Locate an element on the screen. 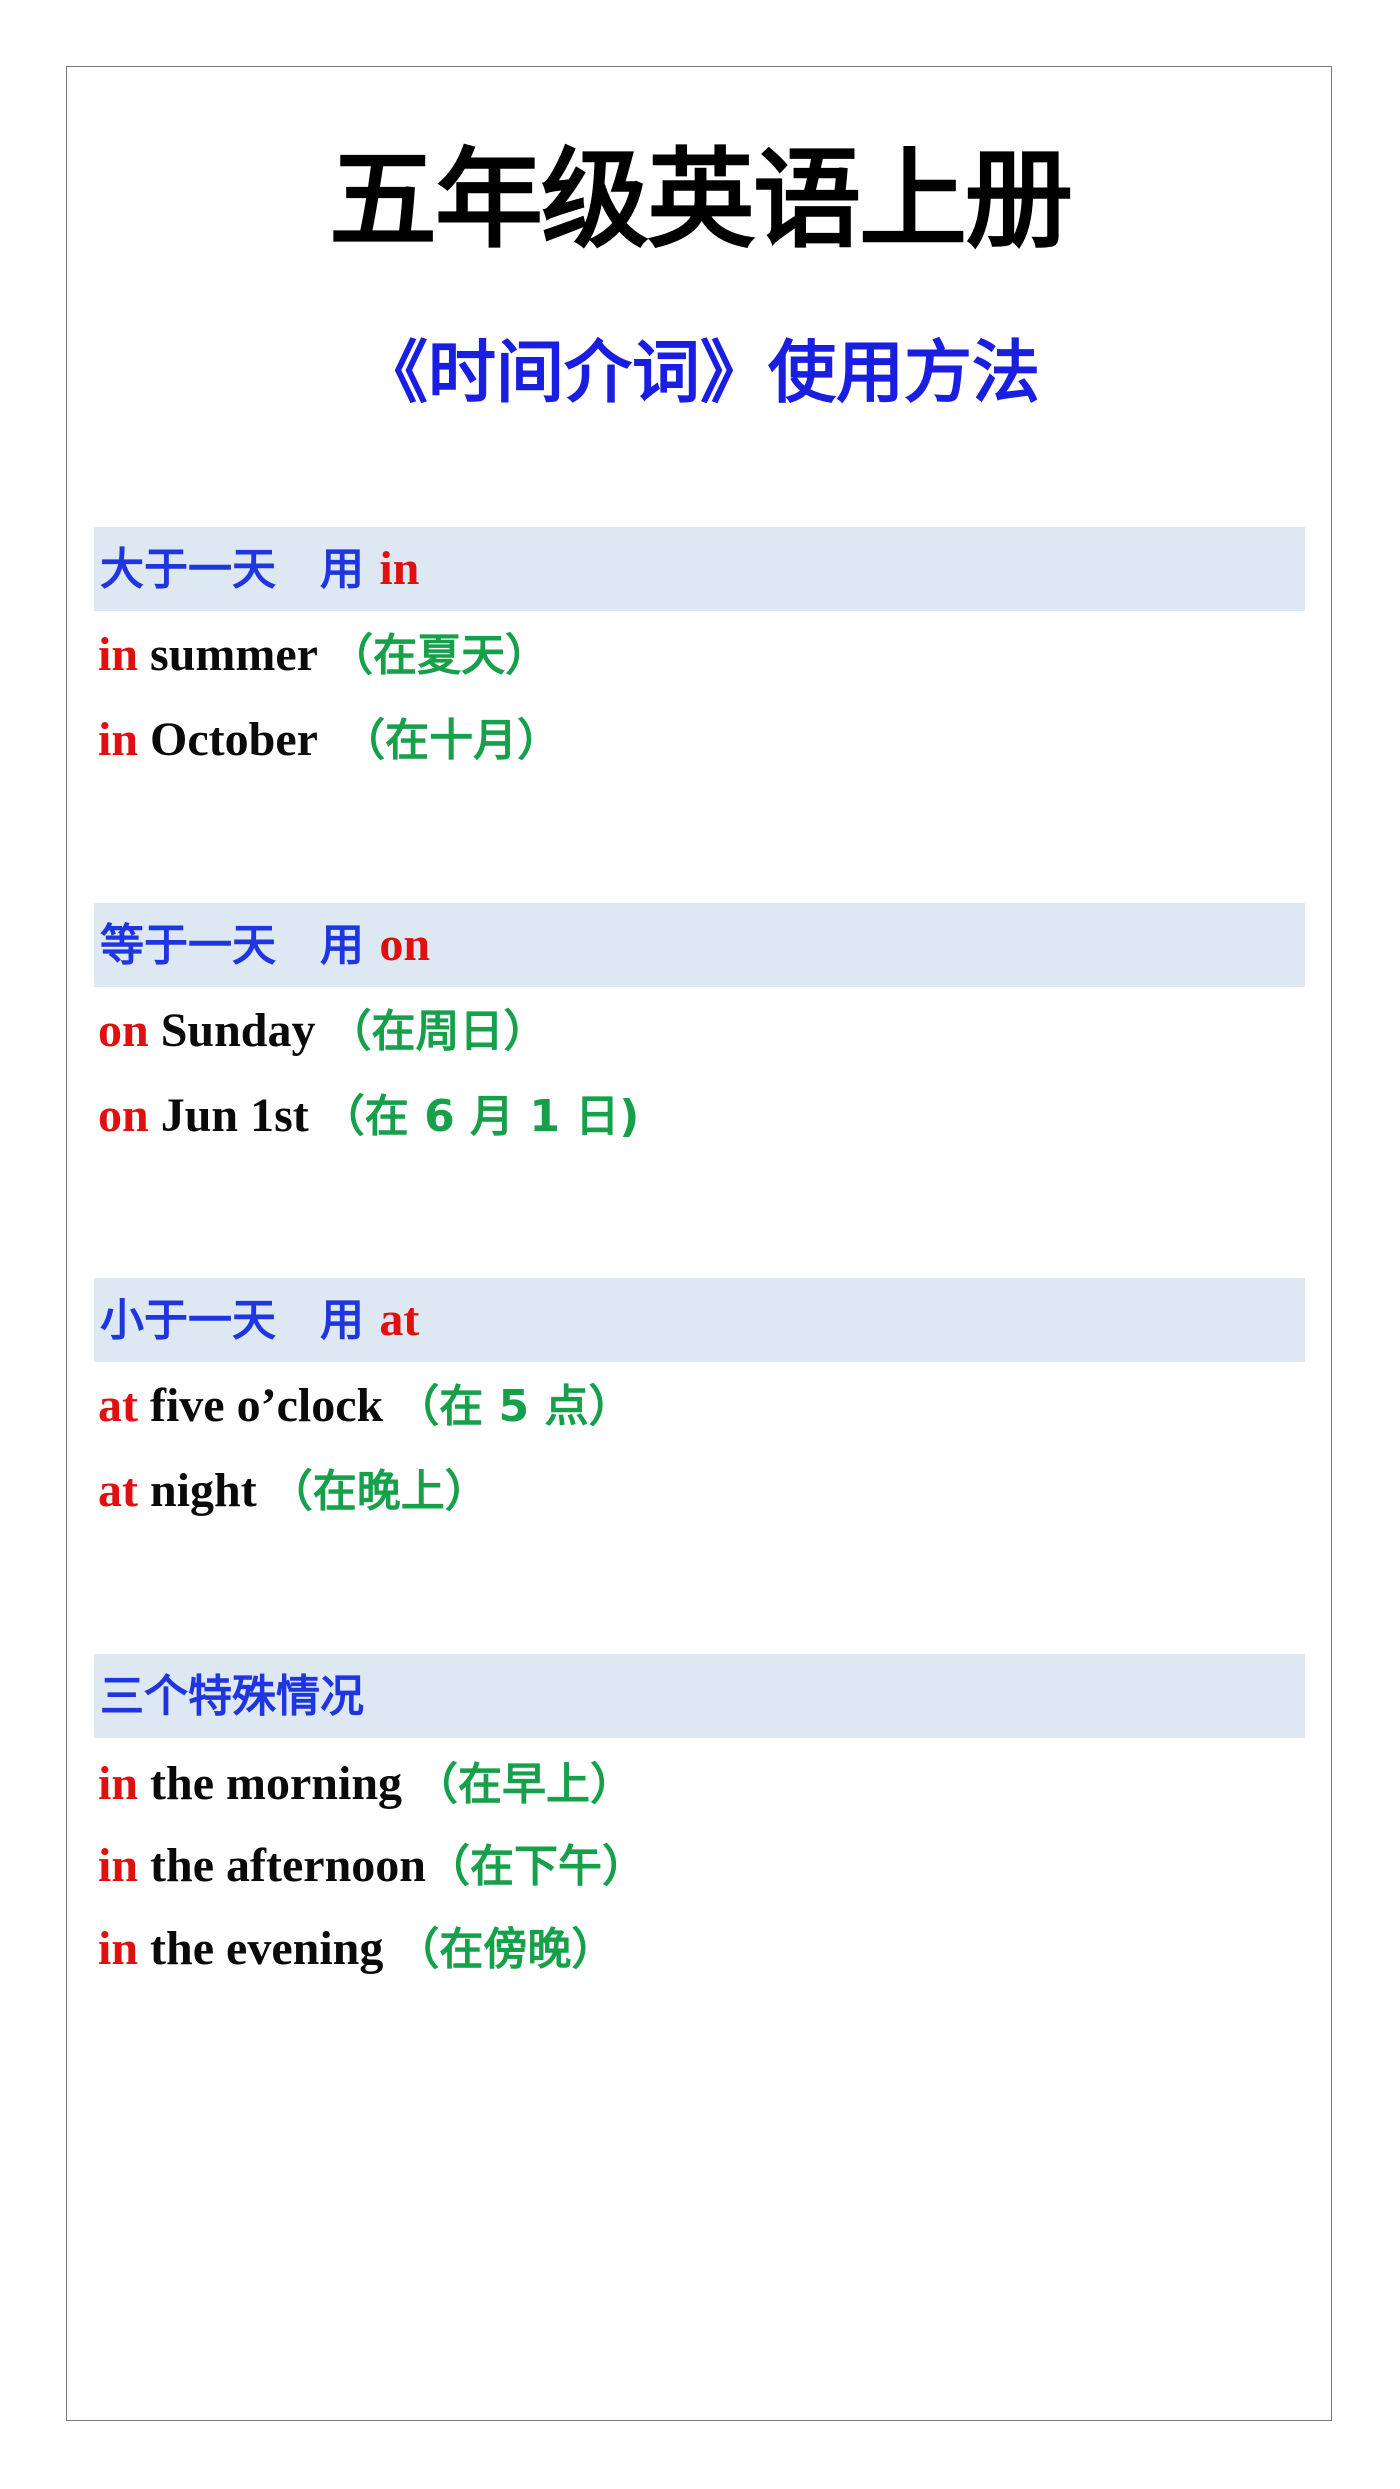 The height and width of the screenshot is (2489, 1400). chinese-translation: （在夏天） is located at coordinates (439, 655).